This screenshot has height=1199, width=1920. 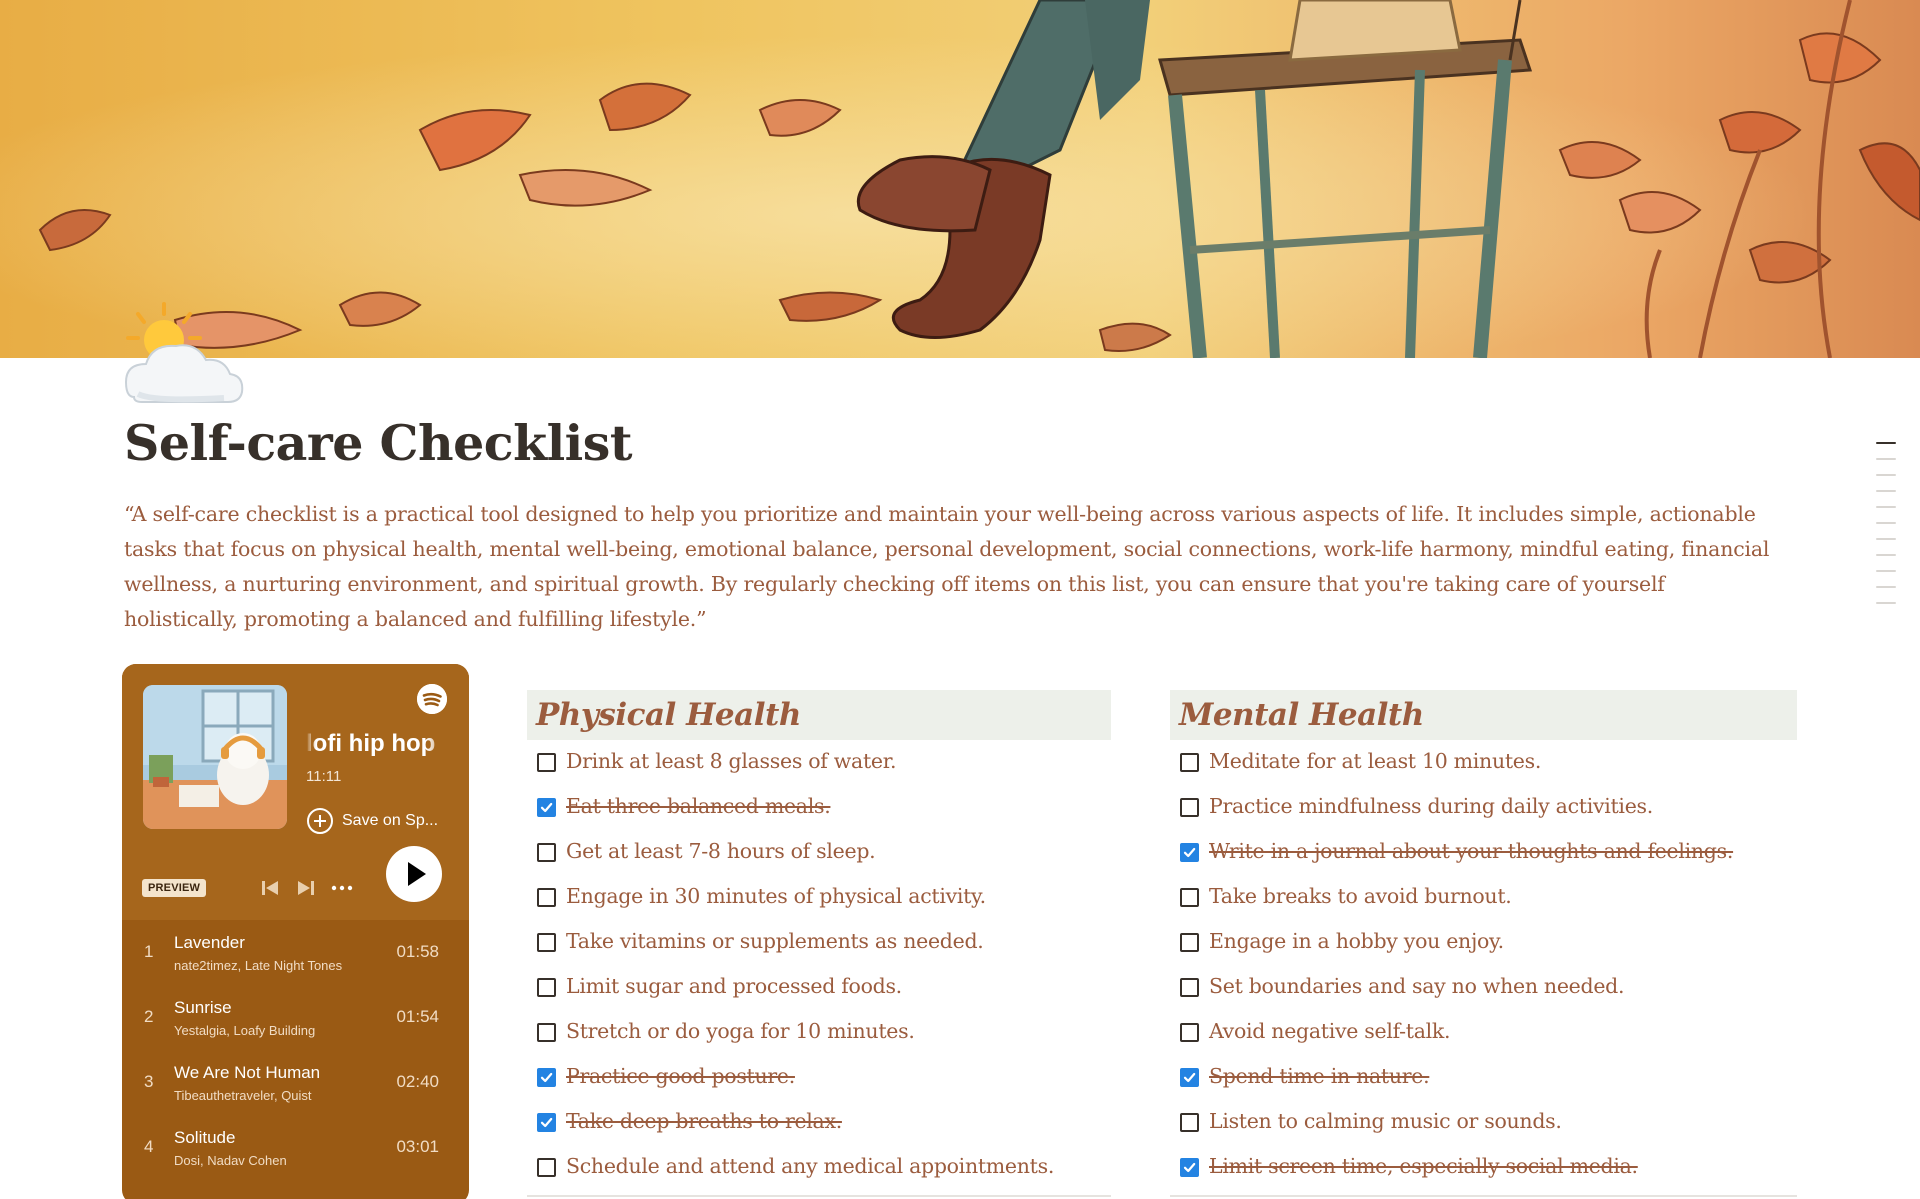 I want to click on physical-health-heading: Physical Health, so click(x=819, y=715).